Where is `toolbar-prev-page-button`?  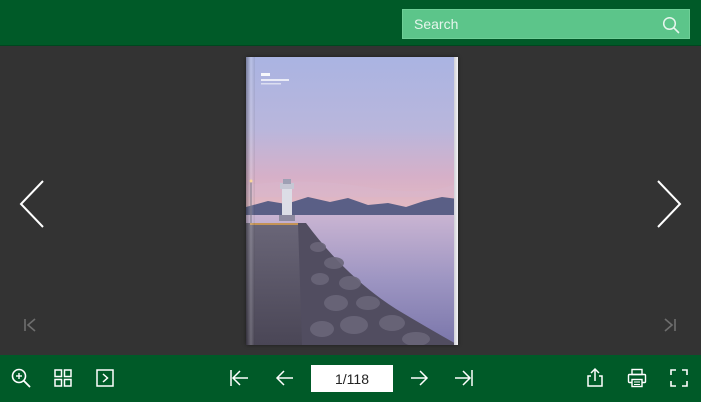 toolbar-prev-page-button is located at coordinates (285, 378).